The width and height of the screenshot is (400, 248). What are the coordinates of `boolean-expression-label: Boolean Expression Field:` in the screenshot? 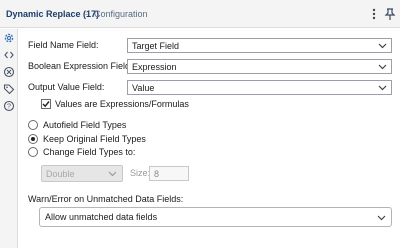 It's located at (80, 66).